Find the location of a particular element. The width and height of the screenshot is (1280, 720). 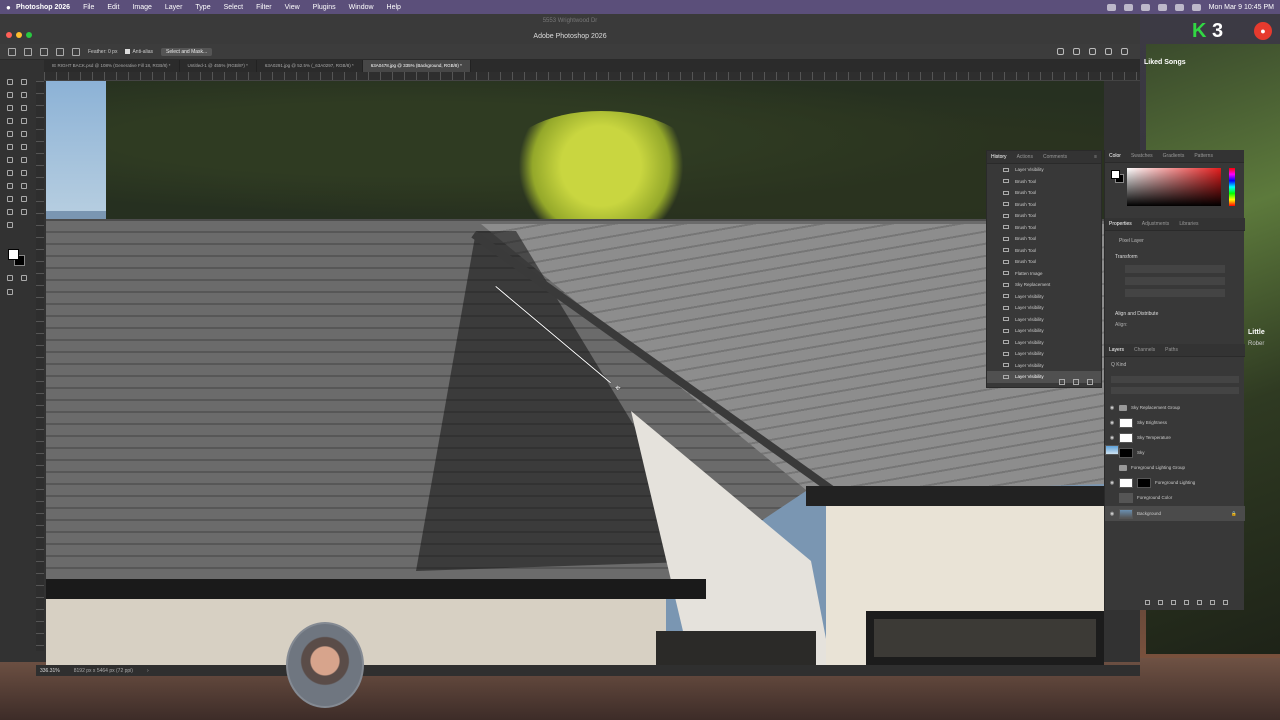

search-icon is located at coordinates (1092, 51).